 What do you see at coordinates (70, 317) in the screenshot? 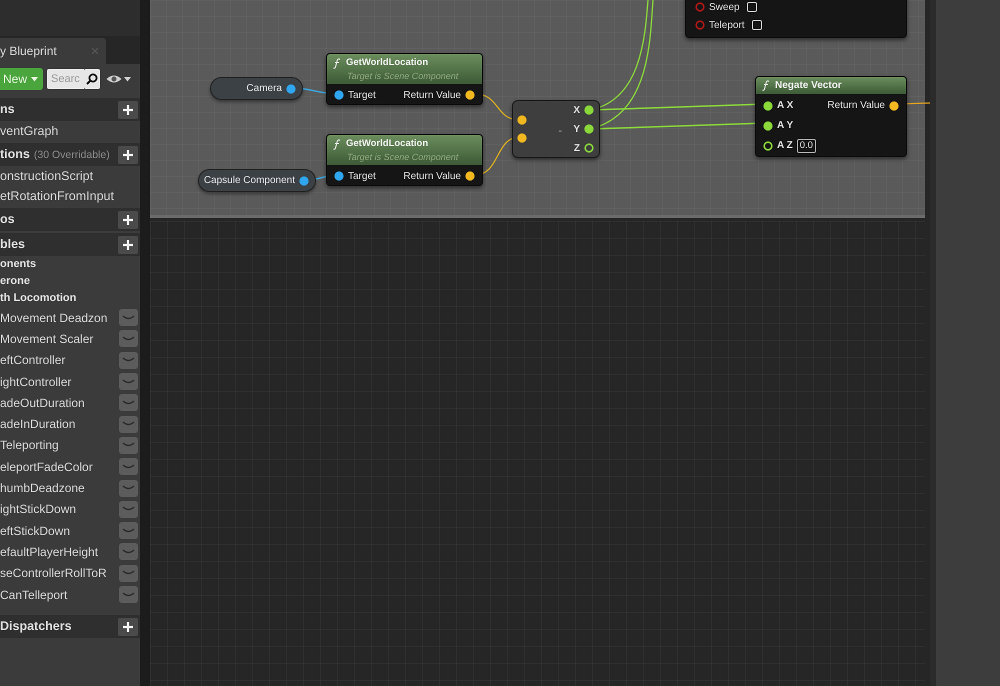
I see `variable-item: Movement Deadzon` at bounding box center [70, 317].